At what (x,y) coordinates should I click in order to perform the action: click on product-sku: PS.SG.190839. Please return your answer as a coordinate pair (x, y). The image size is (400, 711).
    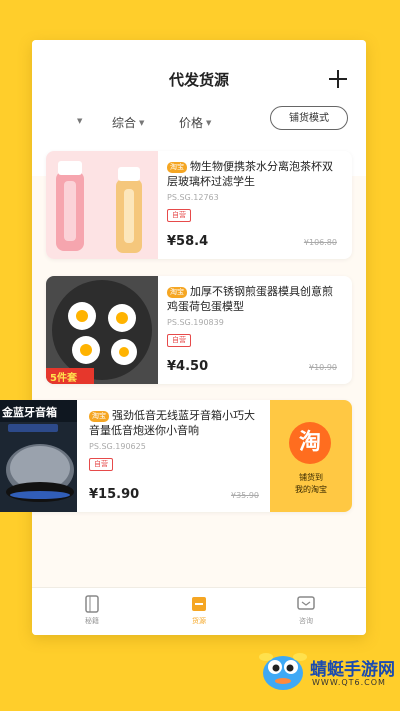
    Looking at the image, I should click on (195, 322).